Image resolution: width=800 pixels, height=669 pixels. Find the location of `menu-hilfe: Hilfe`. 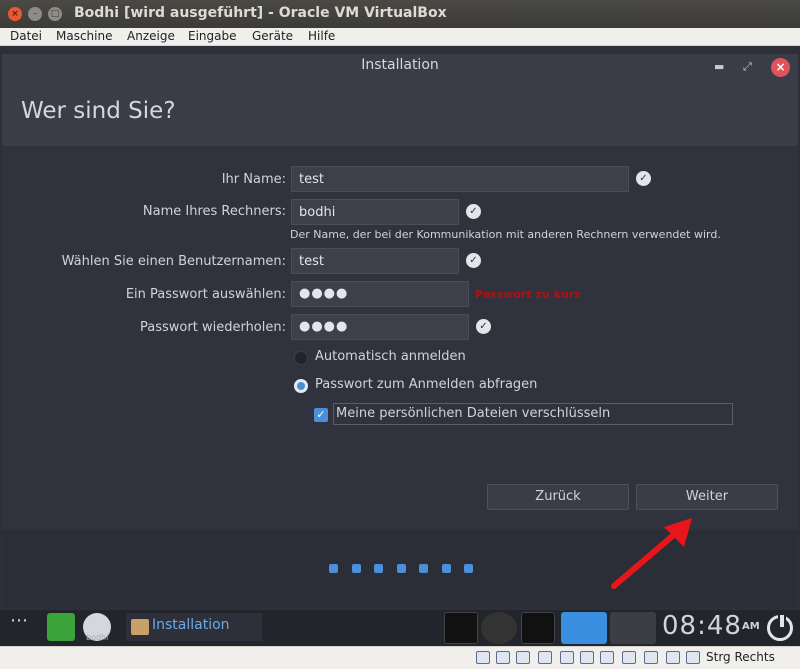

menu-hilfe: Hilfe is located at coordinates (321, 36).